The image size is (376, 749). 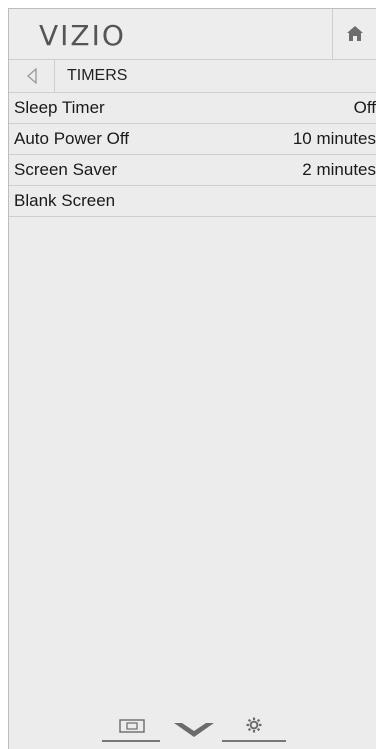 What do you see at coordinates (54, 76) in the screenshot?
I see `breadcrumb-divider` at bounding box center [54, 76].